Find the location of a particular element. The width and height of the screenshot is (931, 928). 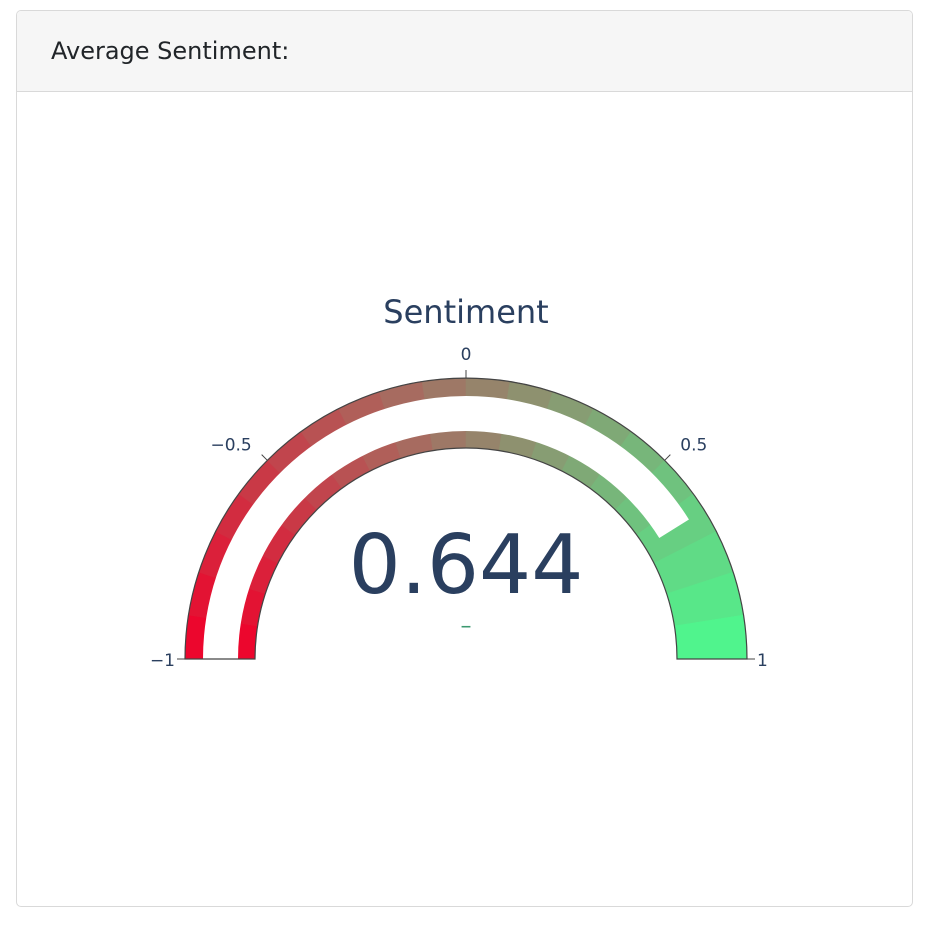

gauge-value: 0.644 is located at coordinates (466, 565).